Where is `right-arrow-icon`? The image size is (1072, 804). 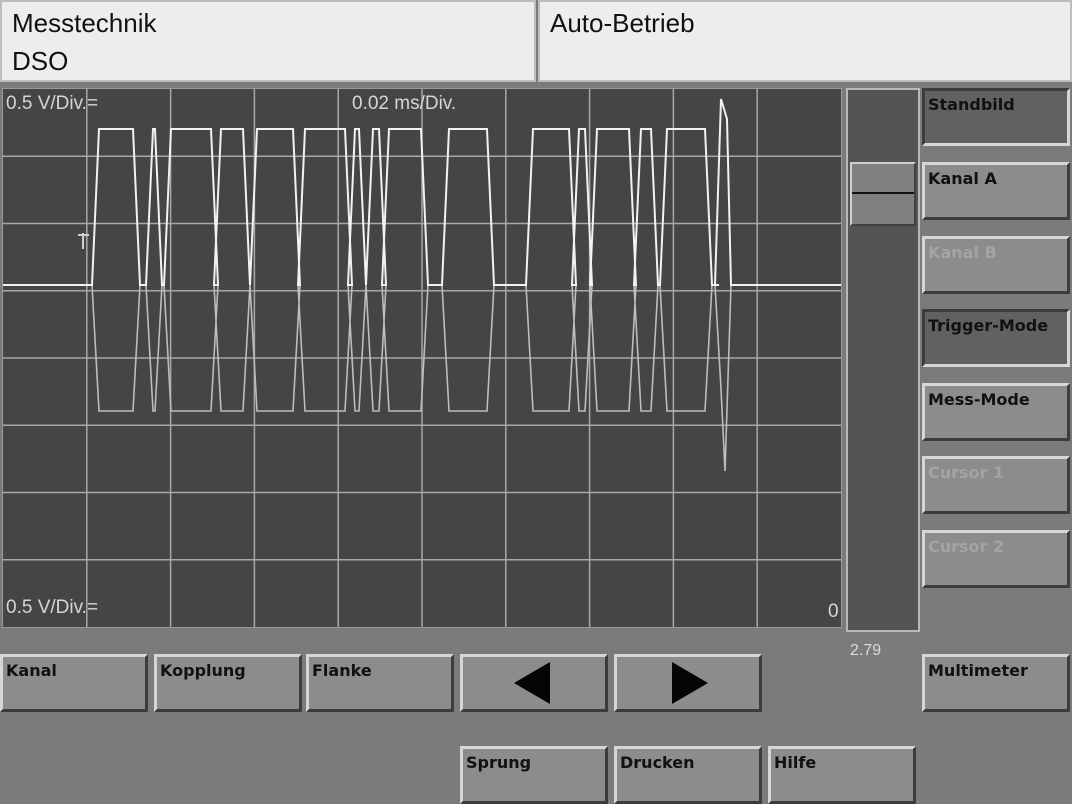
right-arrow-icon is located at coordinates (690, 683).